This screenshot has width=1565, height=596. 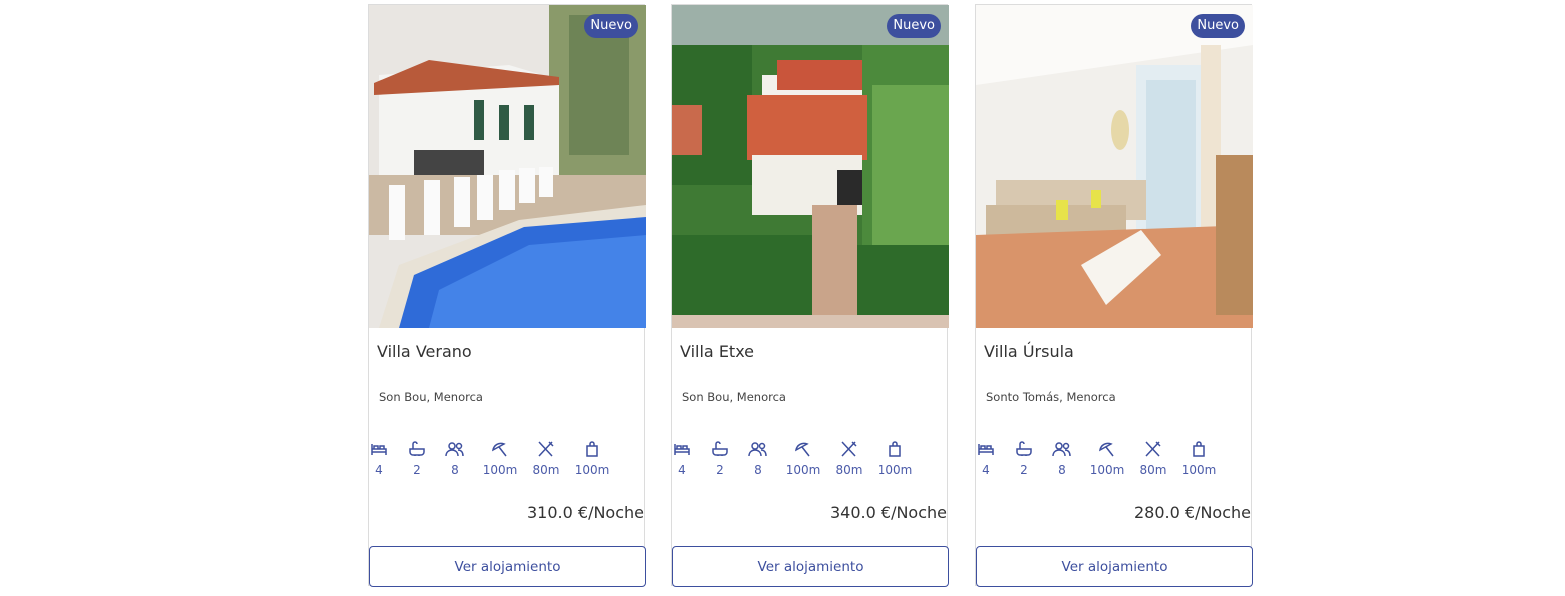 What do you see at coordinates (1029, 351) in the screenshot?
I see `listing-title: Villa Úrsula` at bounding box center [1029, 351].